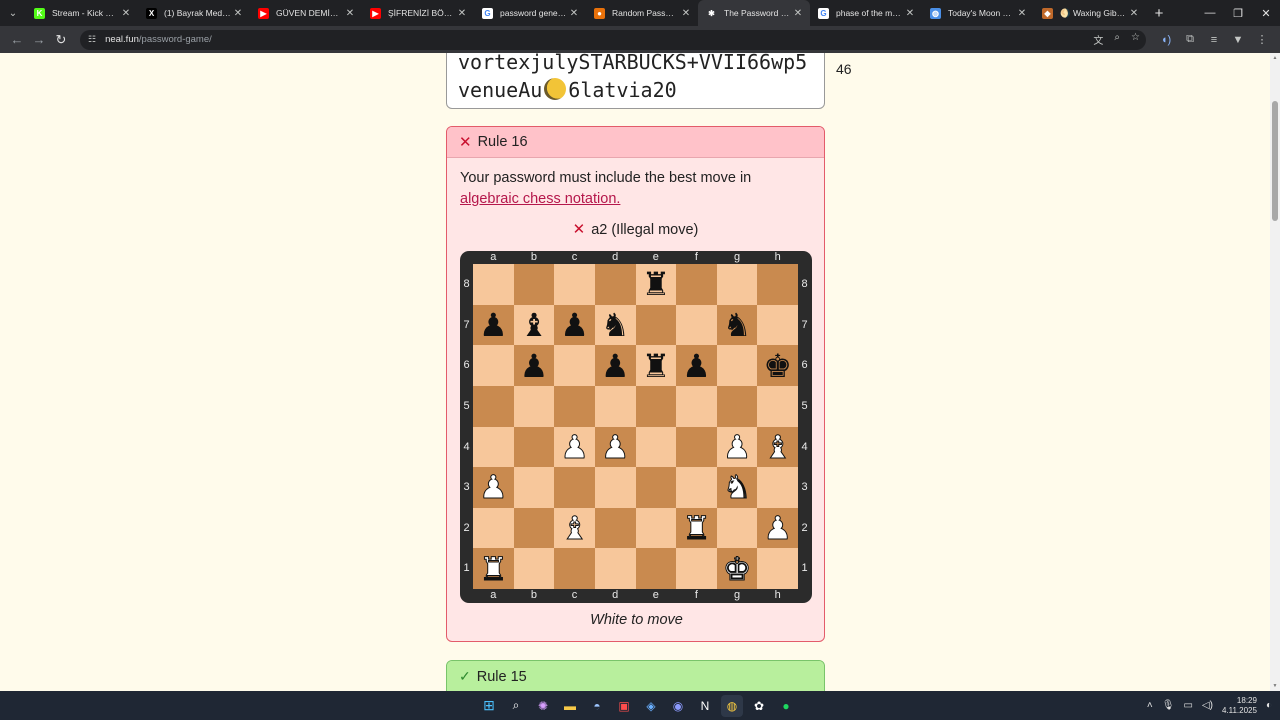  I want to click on forward-button: →, so click(39, 40).